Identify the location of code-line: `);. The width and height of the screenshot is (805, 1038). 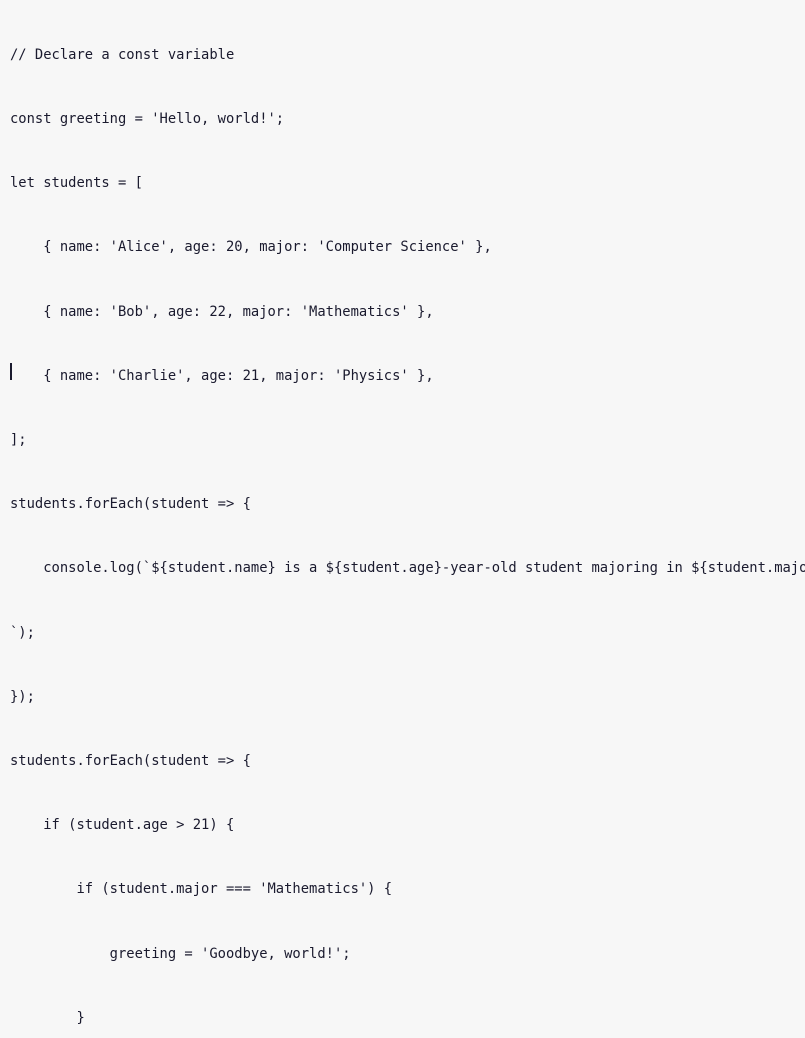
(22, 632).